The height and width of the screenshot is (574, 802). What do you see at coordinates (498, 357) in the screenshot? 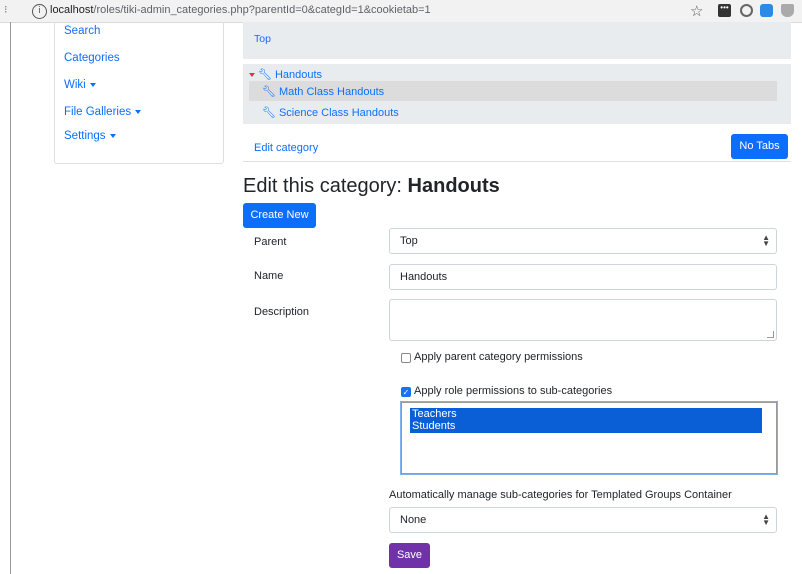
I see `apply-parent-perms-label: Apply parent category permissions` at bounding box center [498, 357].